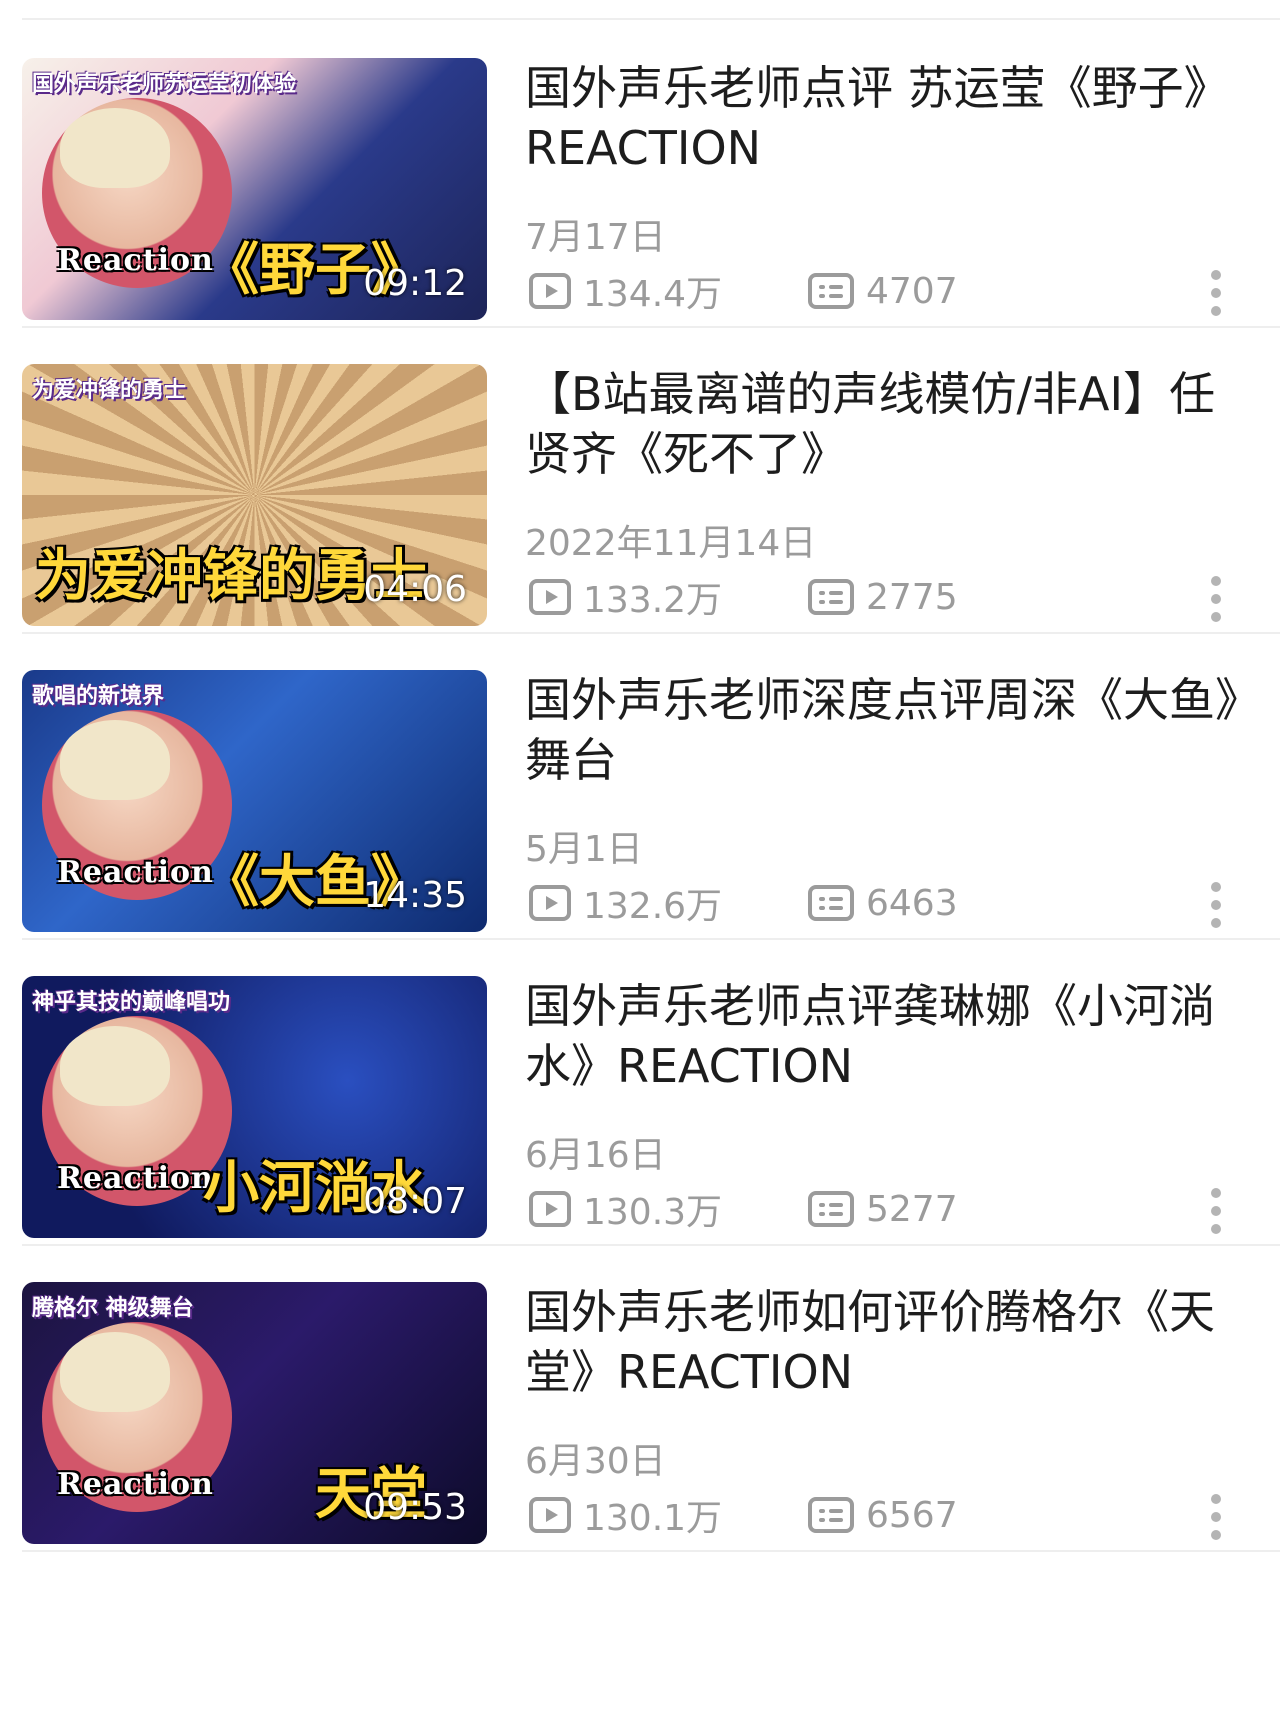 Image resolution: width=1280 pixels, height=1714 pixels. What do you see at coordinates (109, 390) in the screenshot?
I see `thumbnail-tag: 为爱冲锋的勇士` at bounding box center [109, 390].